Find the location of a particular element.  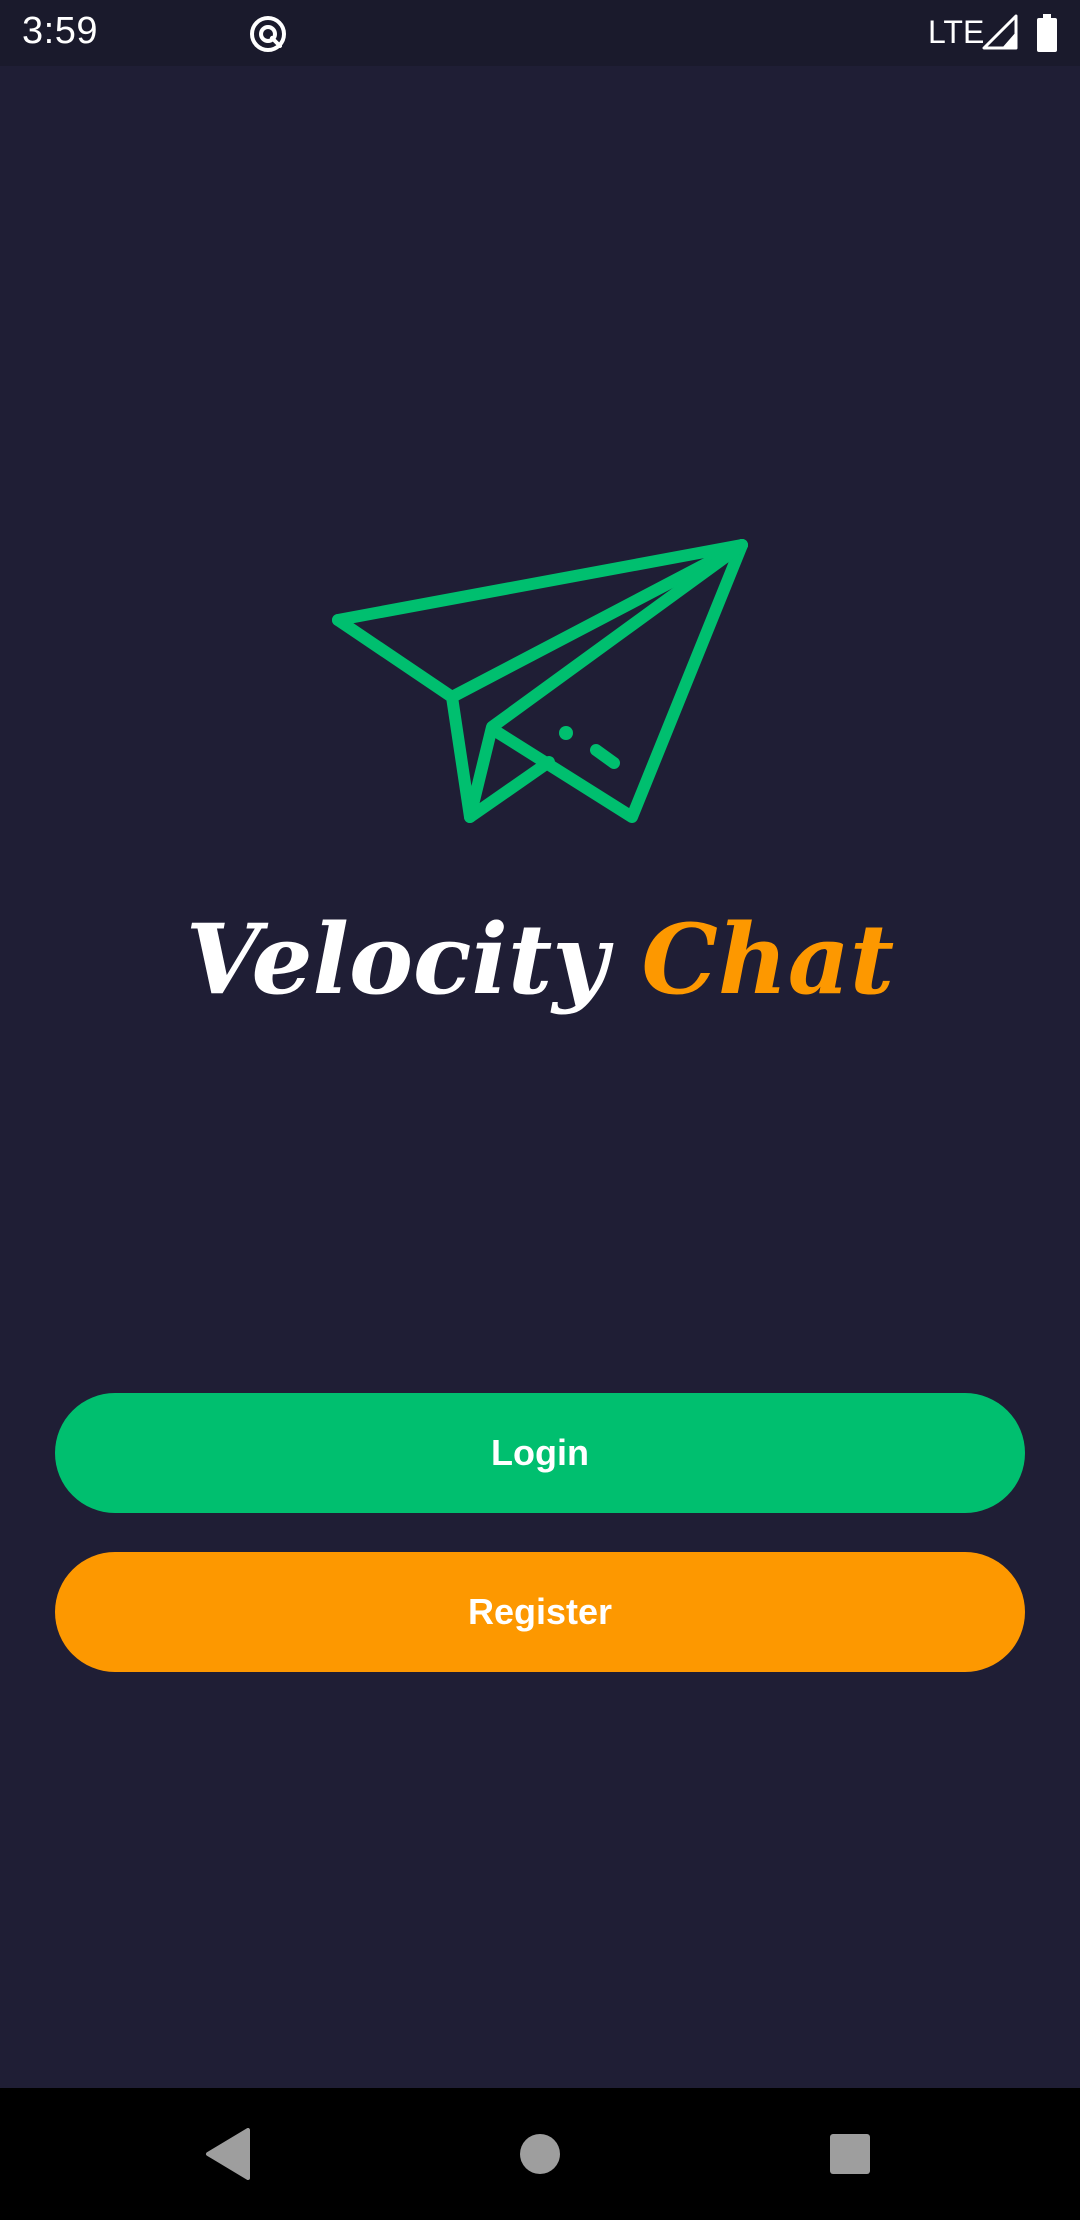

status-time: 3:59 is located at coordinates (60, 31).